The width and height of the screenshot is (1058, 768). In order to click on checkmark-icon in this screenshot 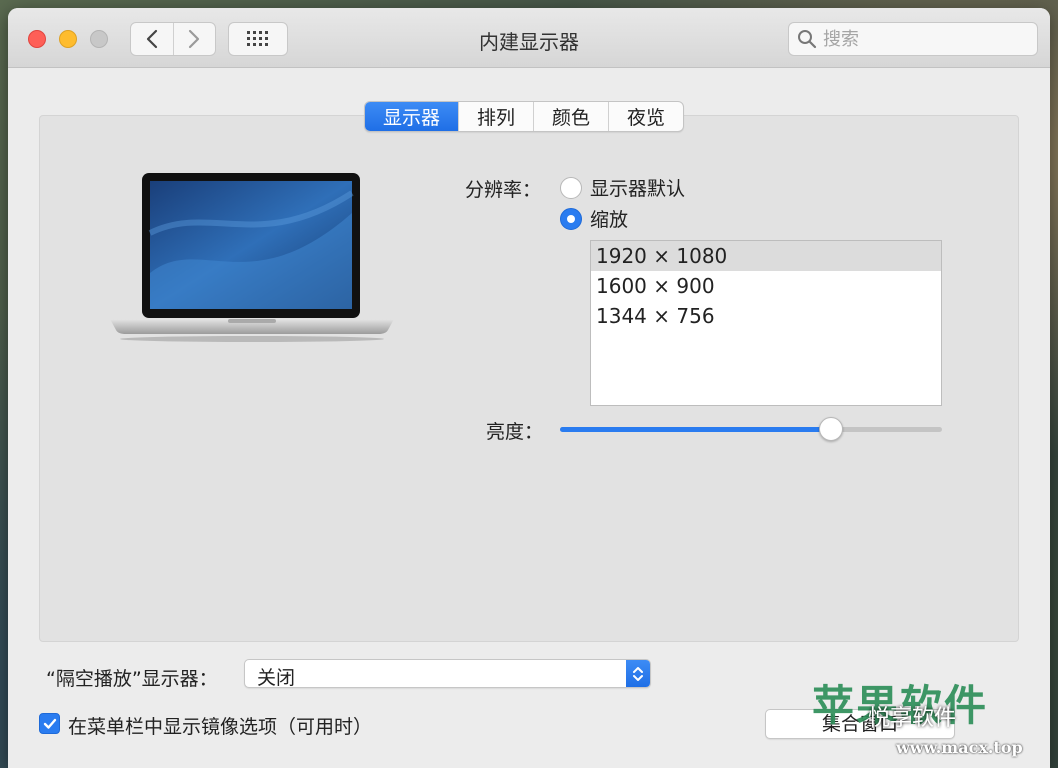, I will do `click(49, 723)`.